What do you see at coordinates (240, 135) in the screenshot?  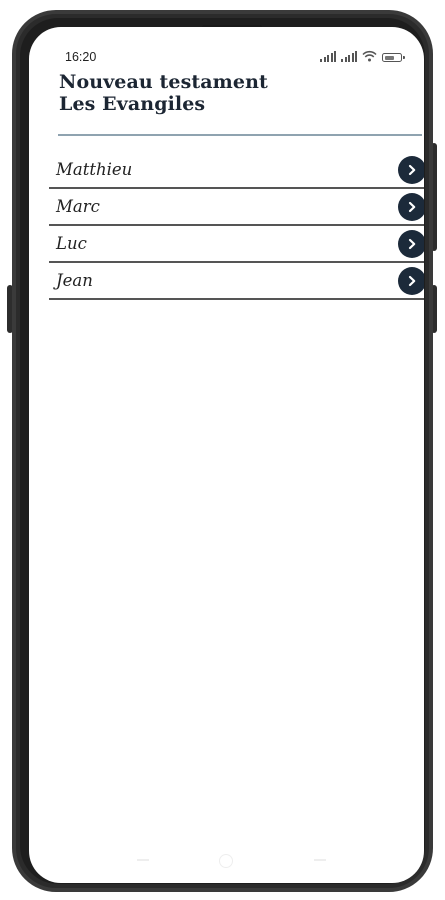 I see `header-divider` at bounding box center [240, 135].